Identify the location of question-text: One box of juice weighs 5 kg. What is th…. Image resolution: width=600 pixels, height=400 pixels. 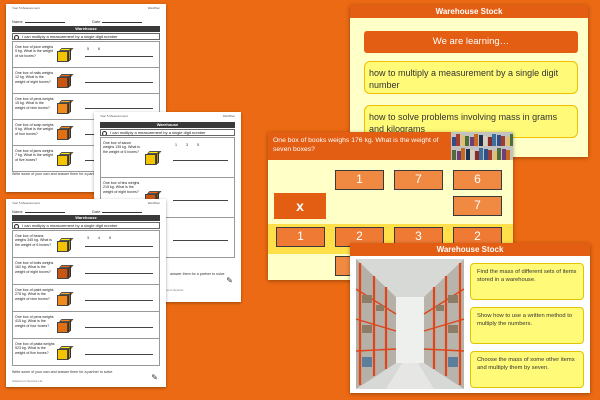
(34, 51).